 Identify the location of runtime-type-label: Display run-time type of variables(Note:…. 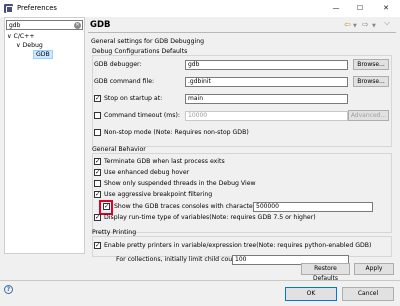
(210, 217).